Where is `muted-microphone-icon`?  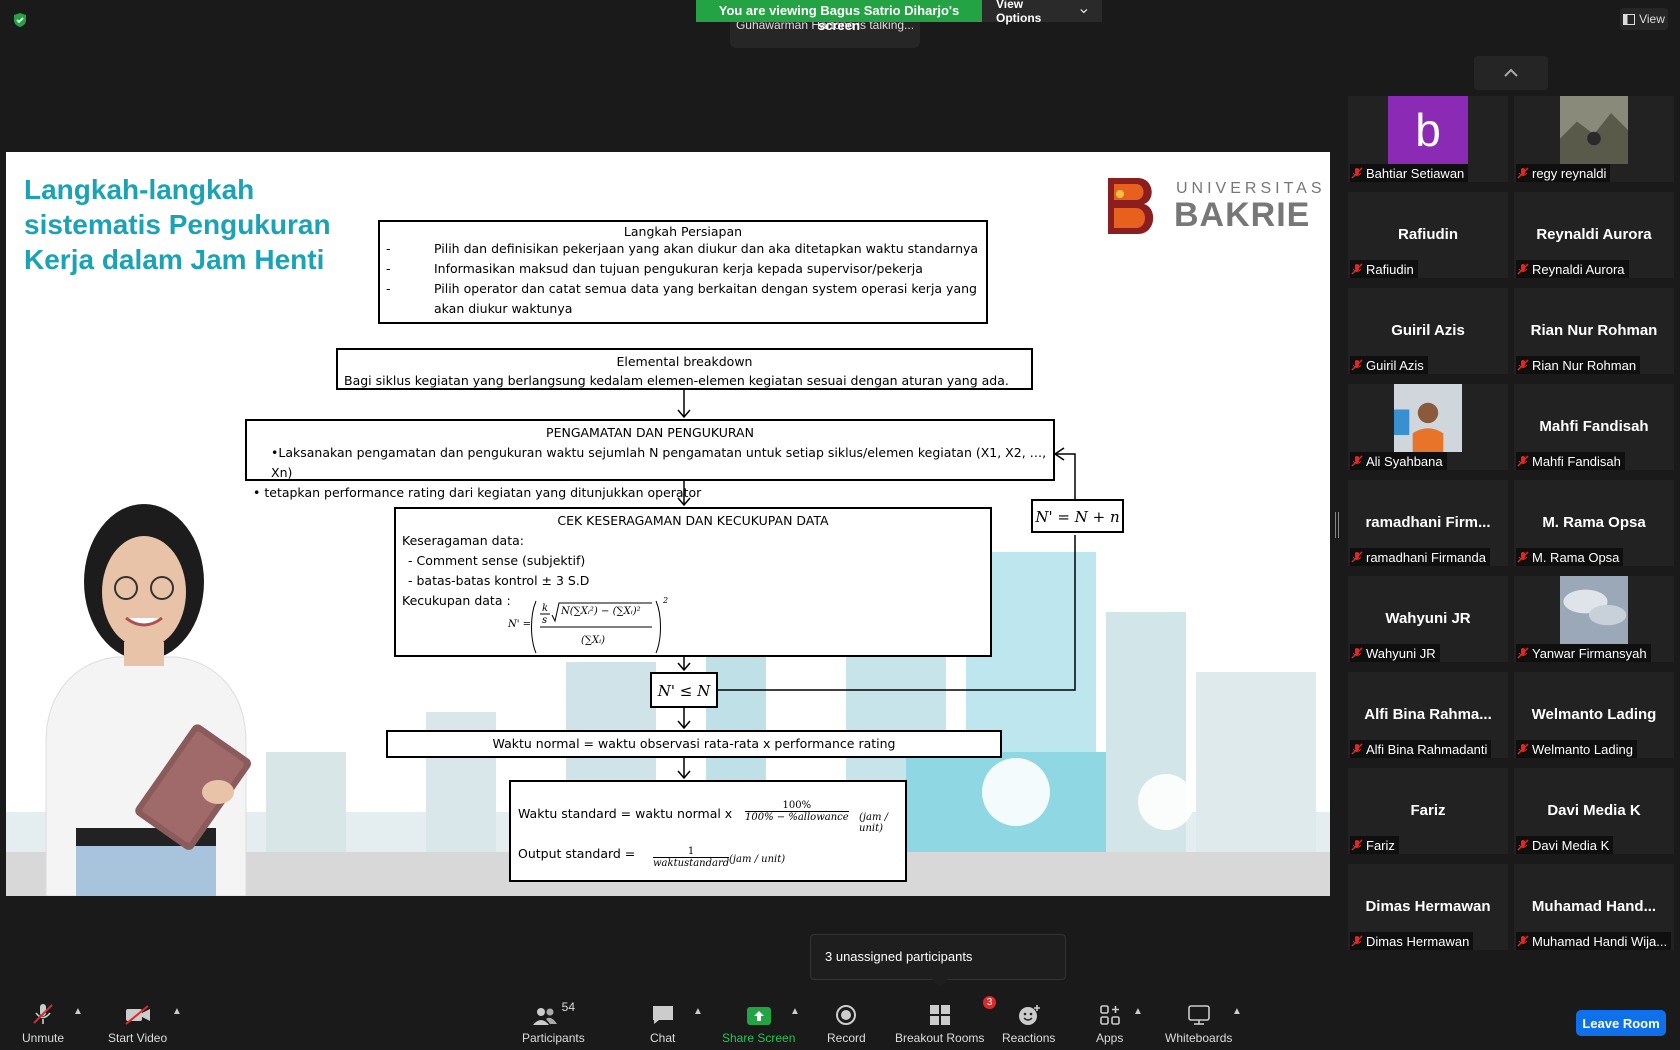 muted-microphone-icon is located at coordinates (43, 1014).